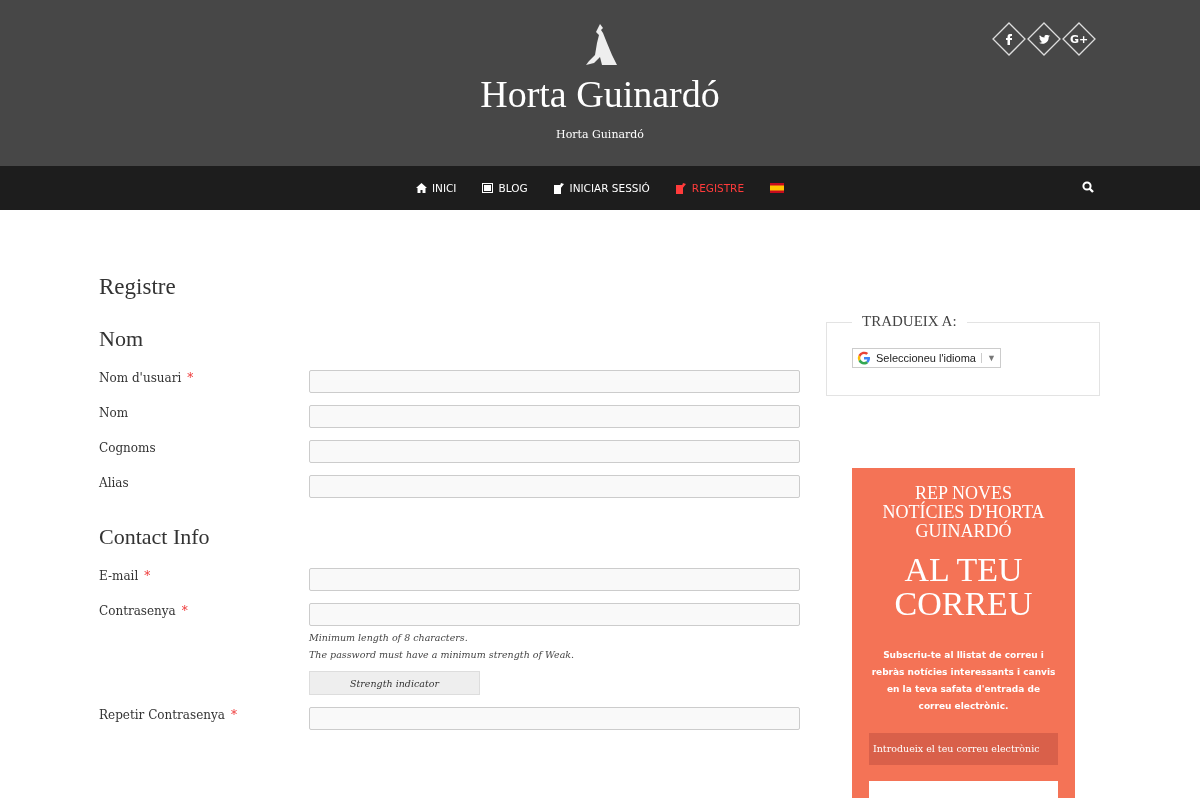 Image resolution: width=1200 pixels, height=800 pixels. What do you see at coordinates (1088, 187) in the screenshot?
I see `search-icon` at bounding box center [1088, 187].